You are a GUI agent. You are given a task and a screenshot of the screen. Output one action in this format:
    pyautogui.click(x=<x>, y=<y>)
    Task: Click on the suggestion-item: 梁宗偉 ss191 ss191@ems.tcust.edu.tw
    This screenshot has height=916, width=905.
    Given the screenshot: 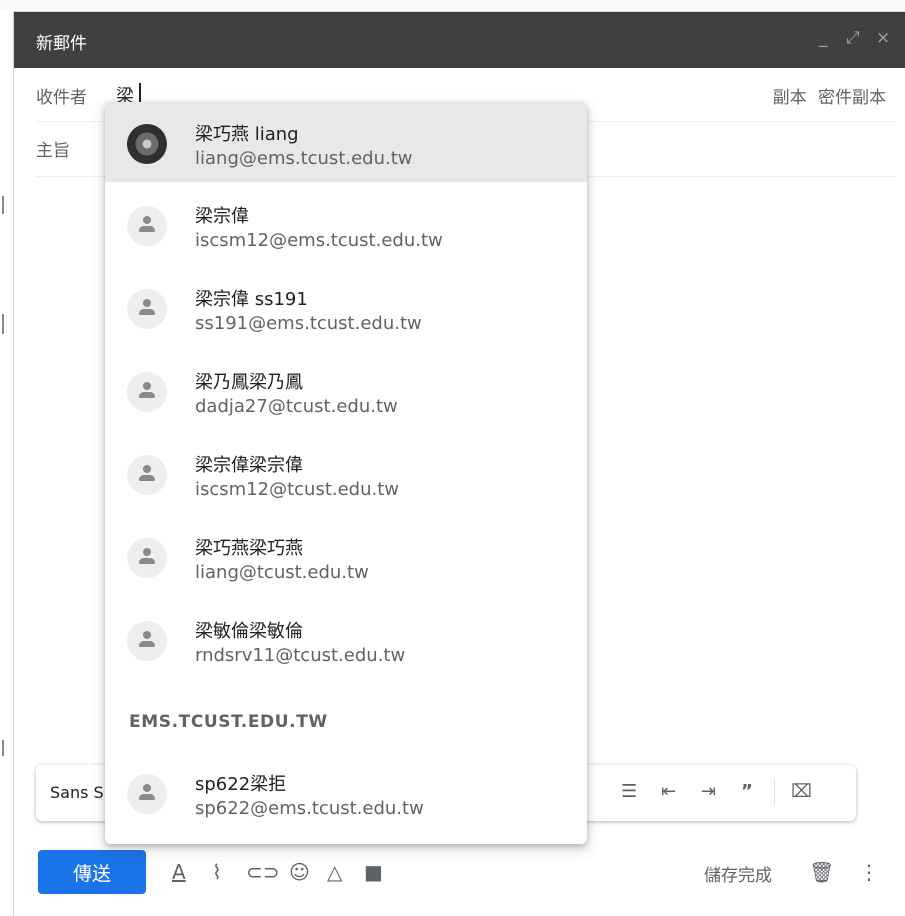 What is the action you would take?
    pyautogui.click(x=346, y=307)
    